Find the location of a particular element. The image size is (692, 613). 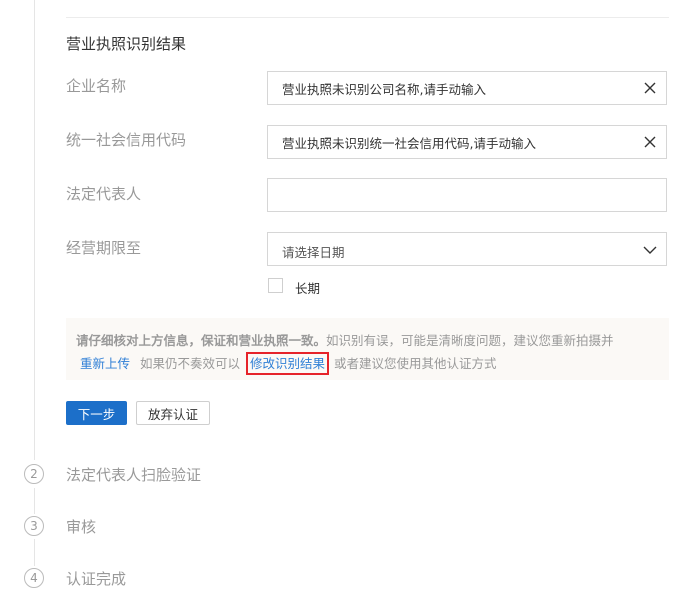

credit-code-label: 统一社会信用代码 is located at coordinates (126, 140).